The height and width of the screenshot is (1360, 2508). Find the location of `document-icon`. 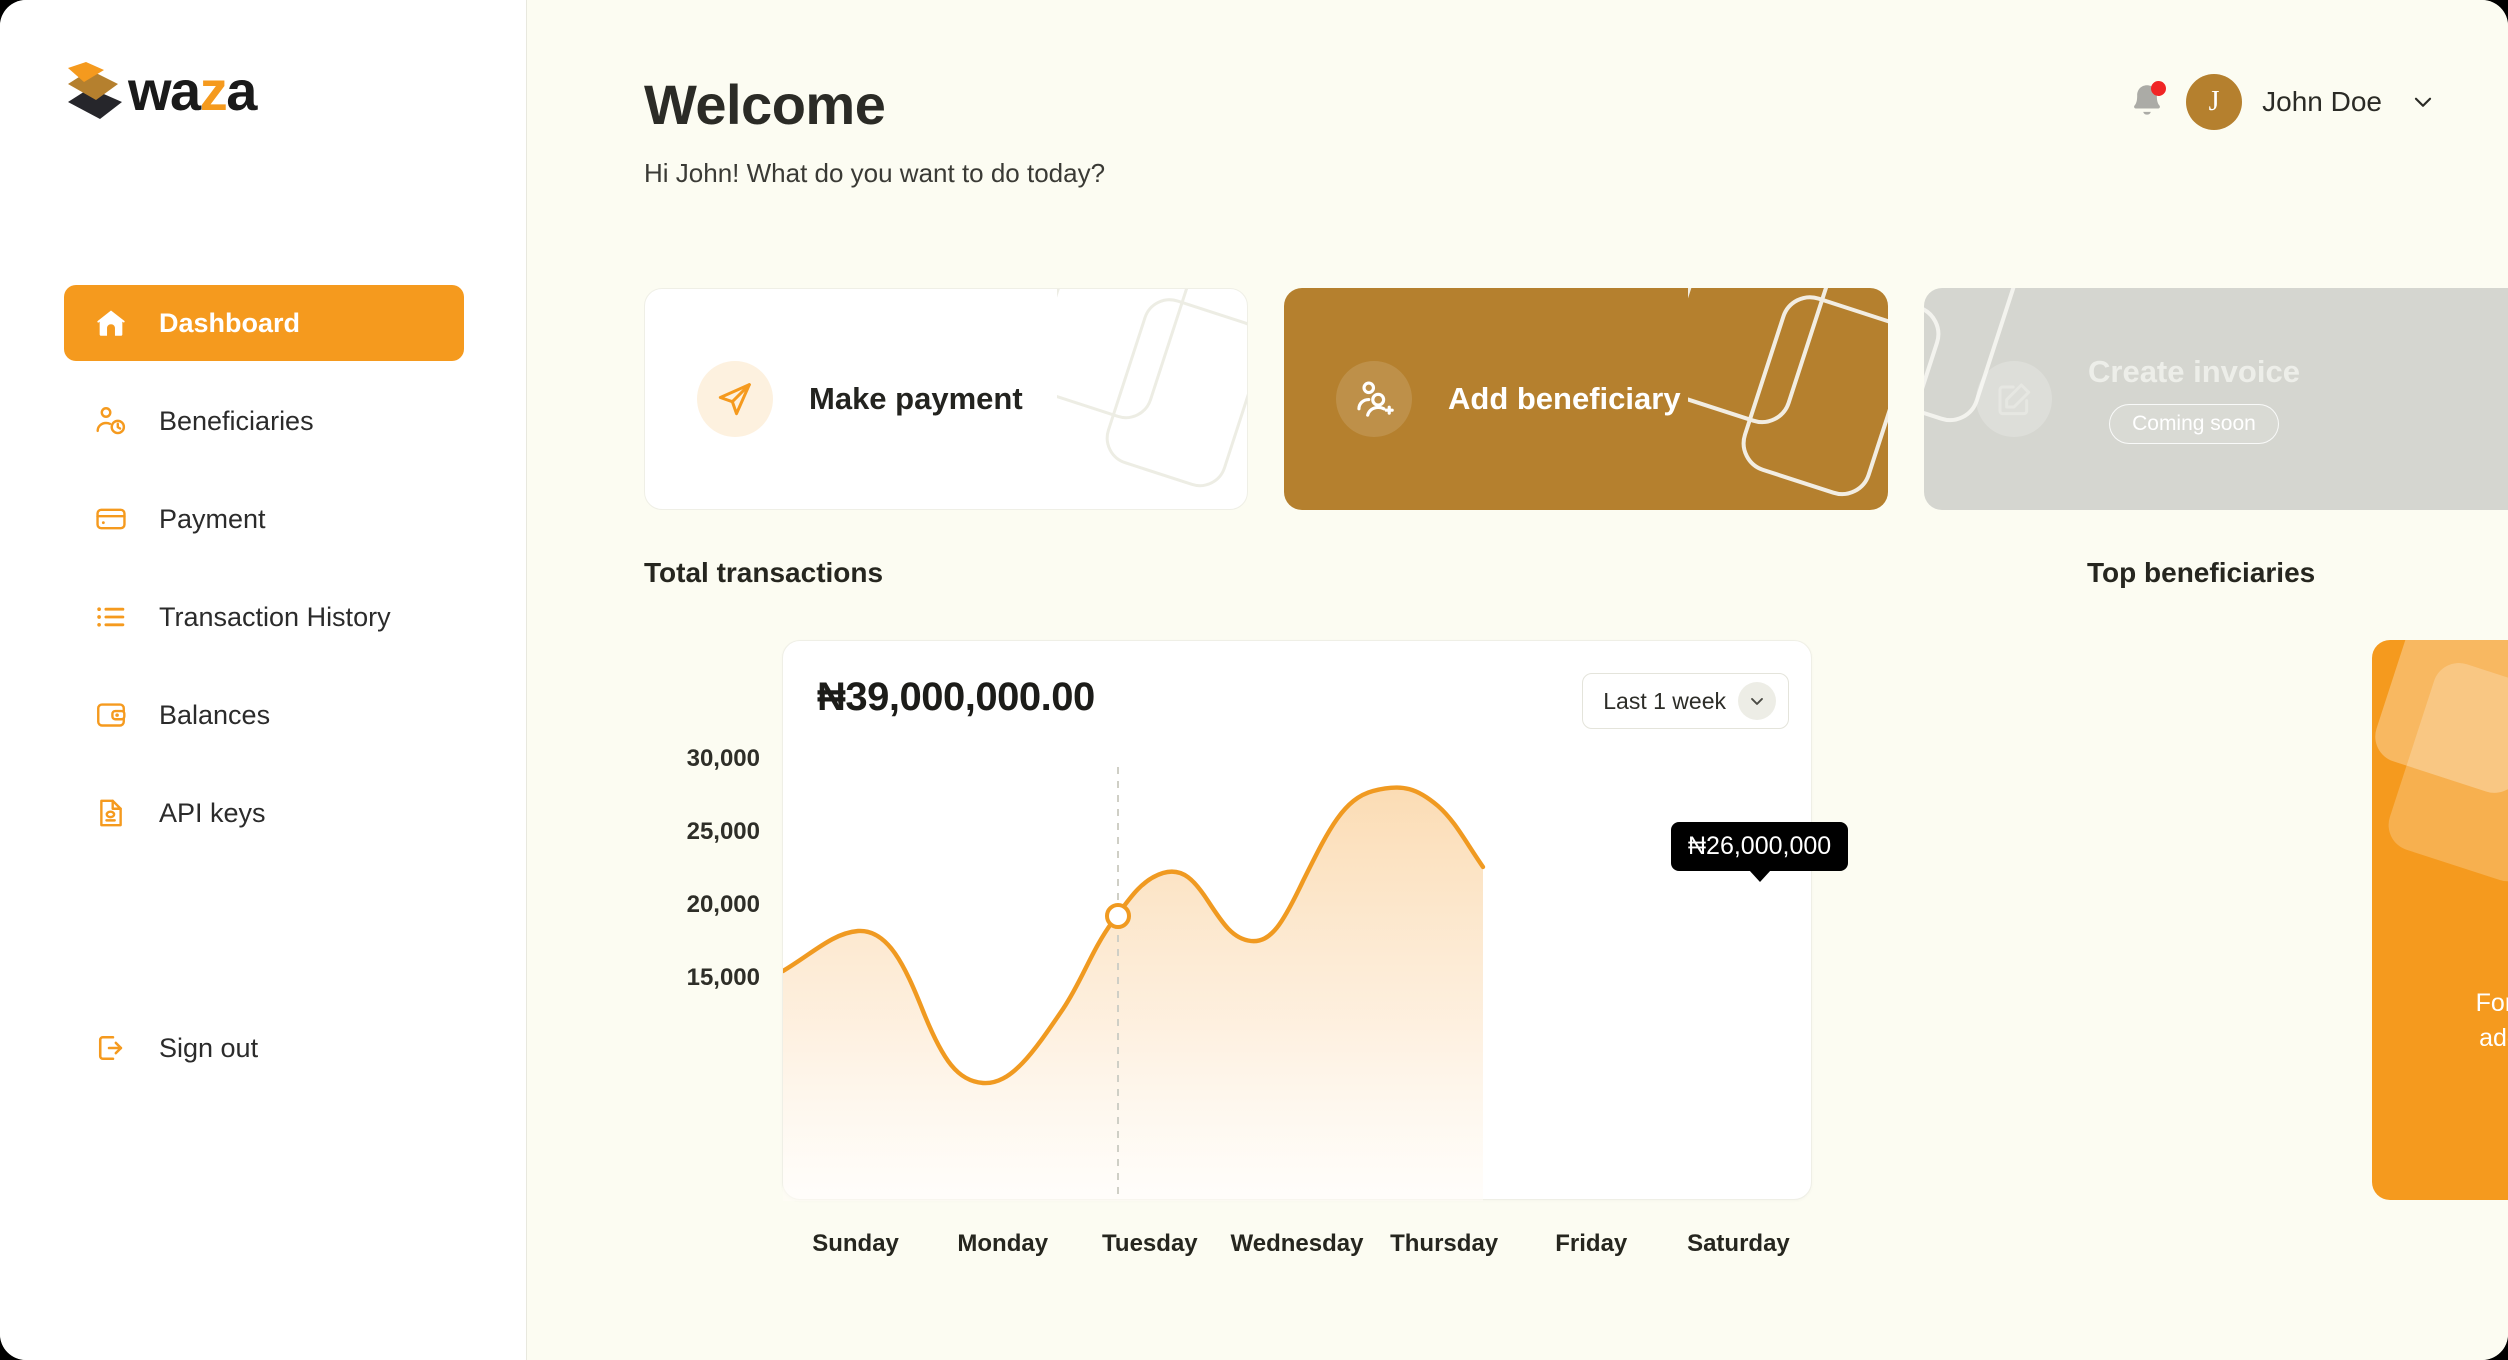

document-icon is located at coordinates (111, 813).